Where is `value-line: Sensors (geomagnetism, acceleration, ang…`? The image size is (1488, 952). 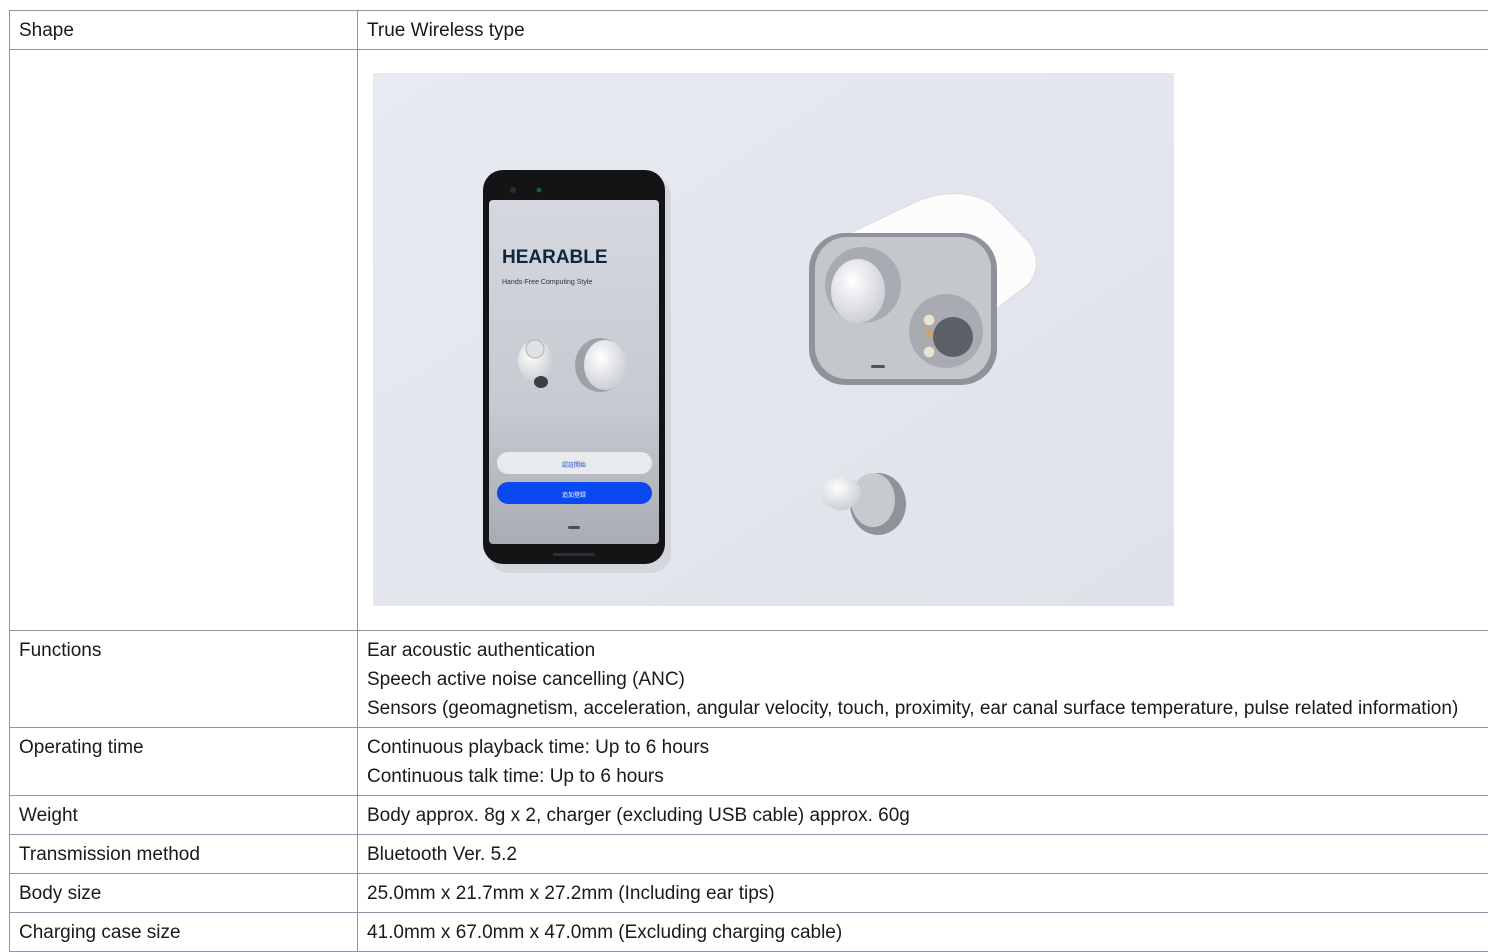
value-line: Sensors (geomagnetism, acceleration, ang… is located at coordinates (927, 708).